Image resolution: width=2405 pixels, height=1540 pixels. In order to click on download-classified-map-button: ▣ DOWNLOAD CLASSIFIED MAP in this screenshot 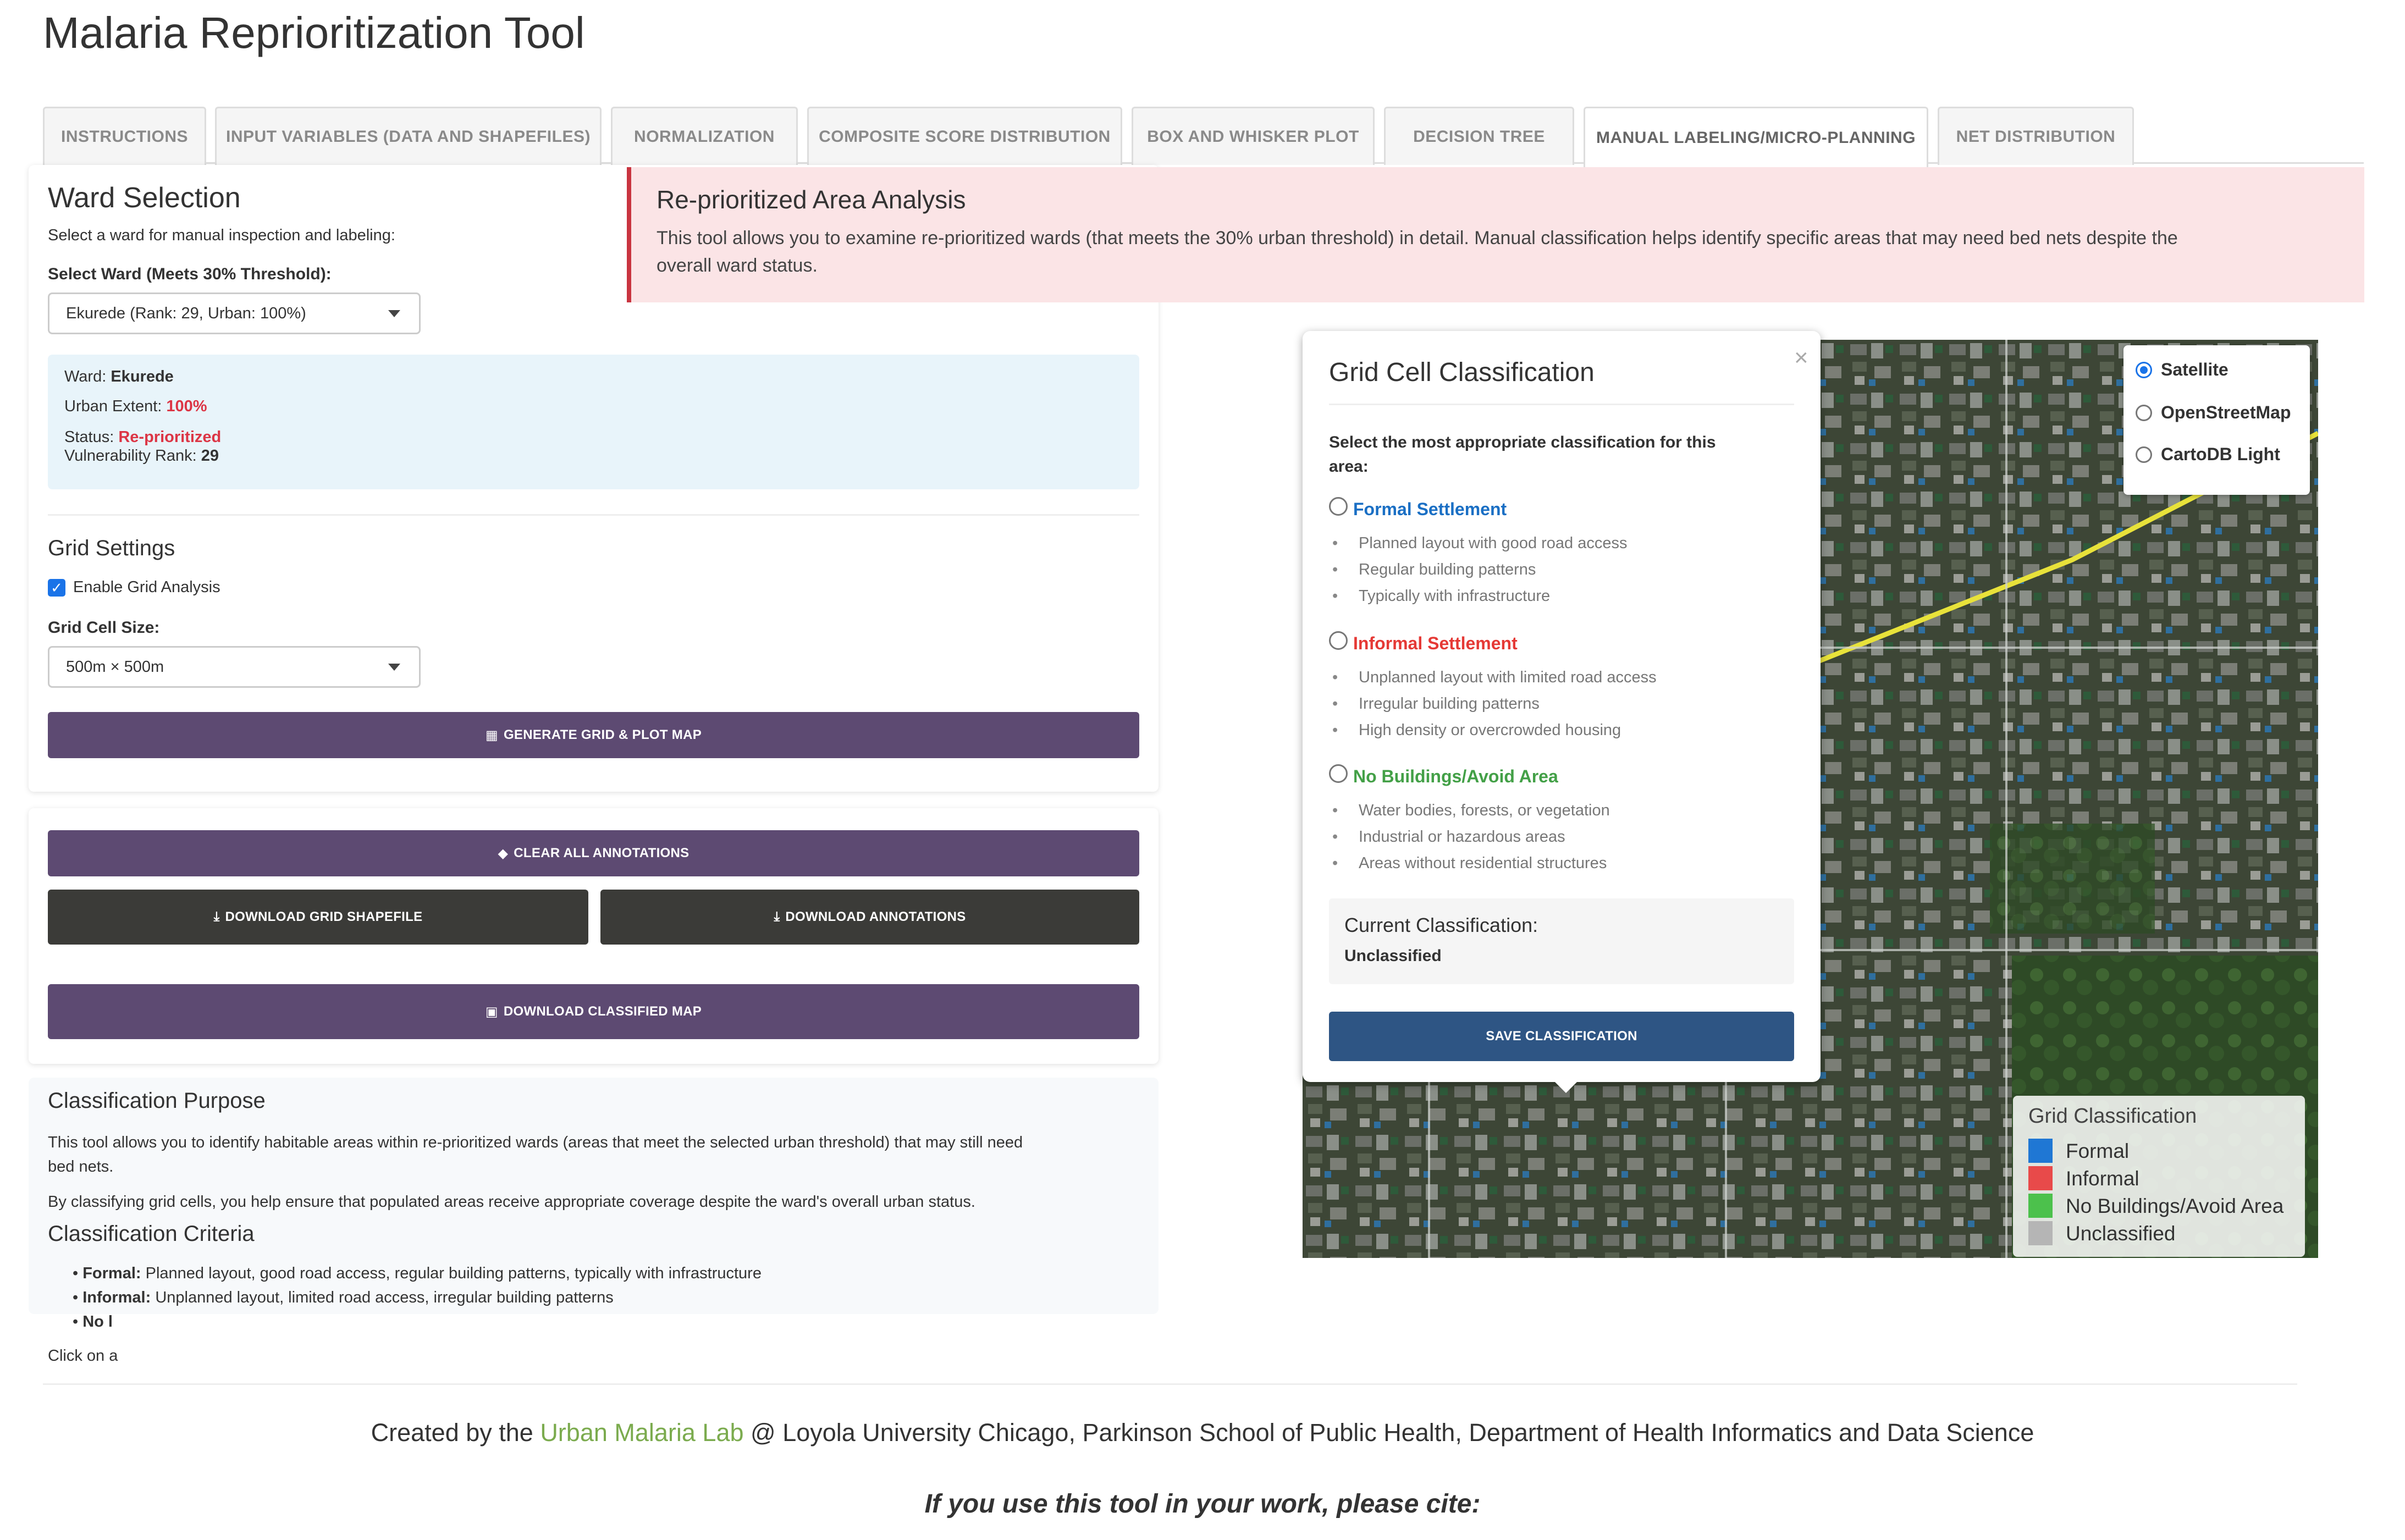, I will do `click(593, 1011)`.